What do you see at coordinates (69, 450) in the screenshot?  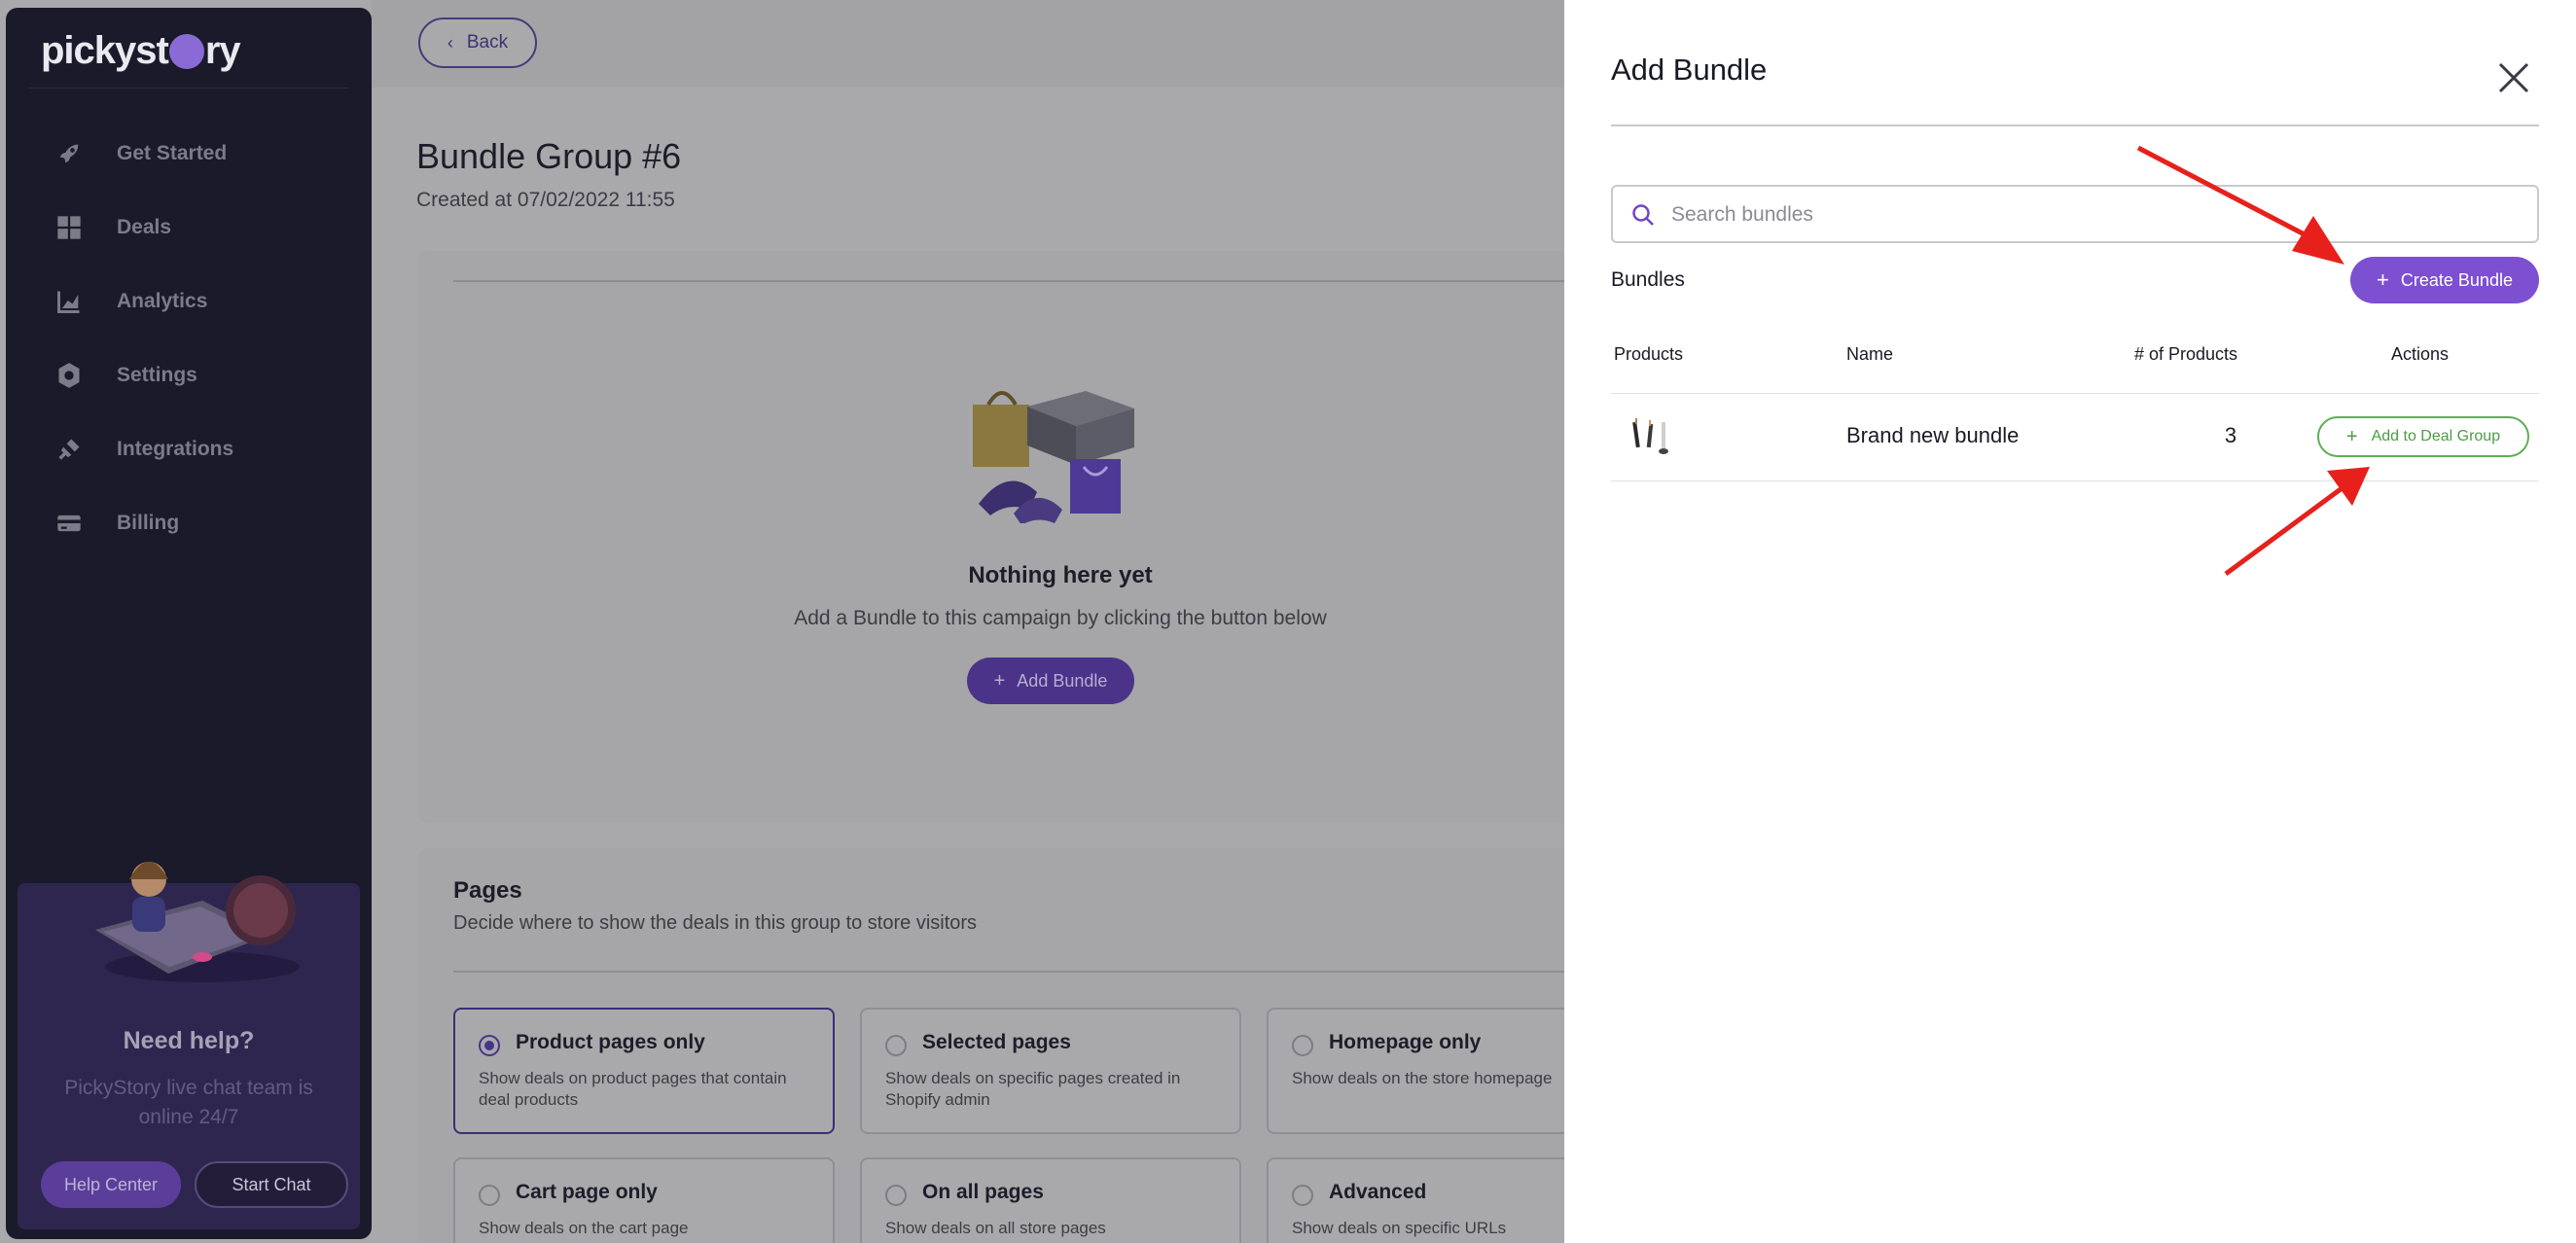 I see `plug-icon` at bounding box center [69, 450].